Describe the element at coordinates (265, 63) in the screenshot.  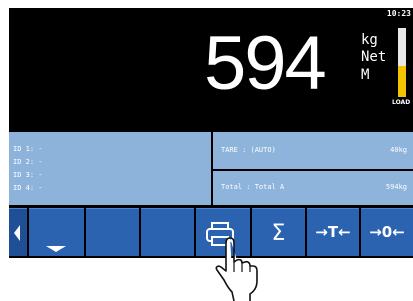
I see `weight-readout: 594` at that location.